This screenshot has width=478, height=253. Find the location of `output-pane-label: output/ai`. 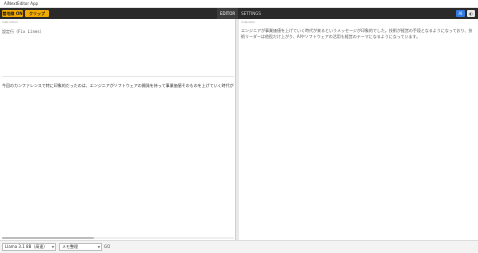

output-pane-label: output/ai is located at coordinates (248, 22).